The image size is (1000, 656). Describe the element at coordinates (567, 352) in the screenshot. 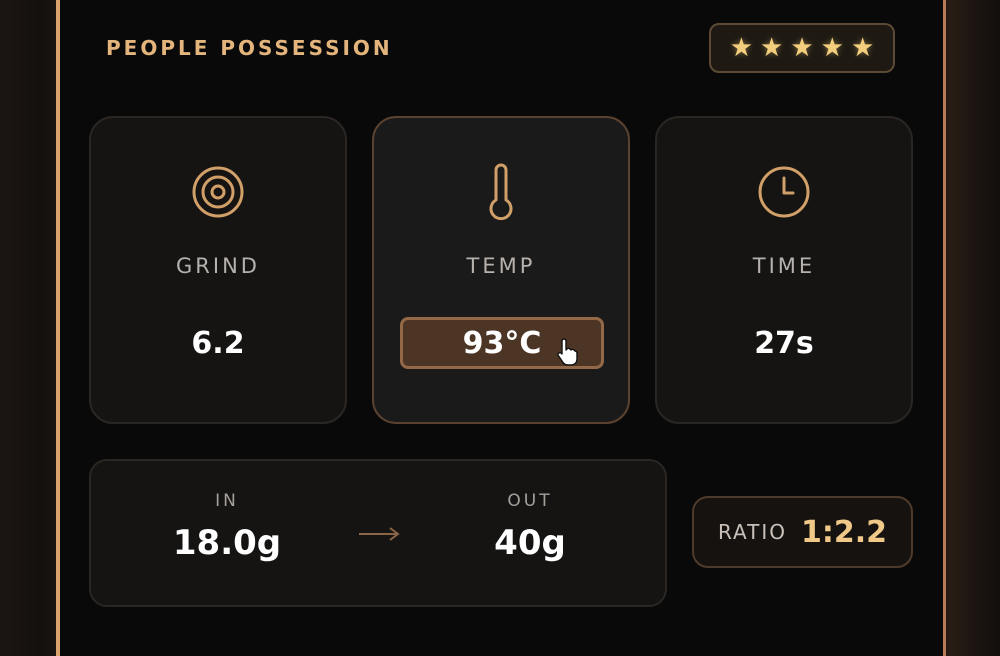

I see `hand-cursor-icon` at that location.